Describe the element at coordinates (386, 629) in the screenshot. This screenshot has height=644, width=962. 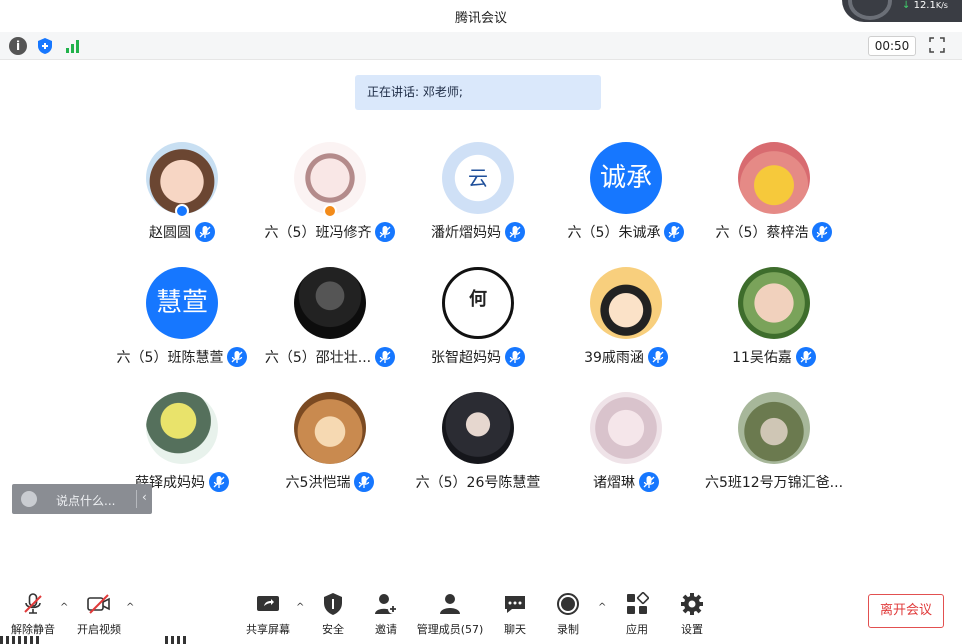
I see `invite-label: 邀请` at that location.